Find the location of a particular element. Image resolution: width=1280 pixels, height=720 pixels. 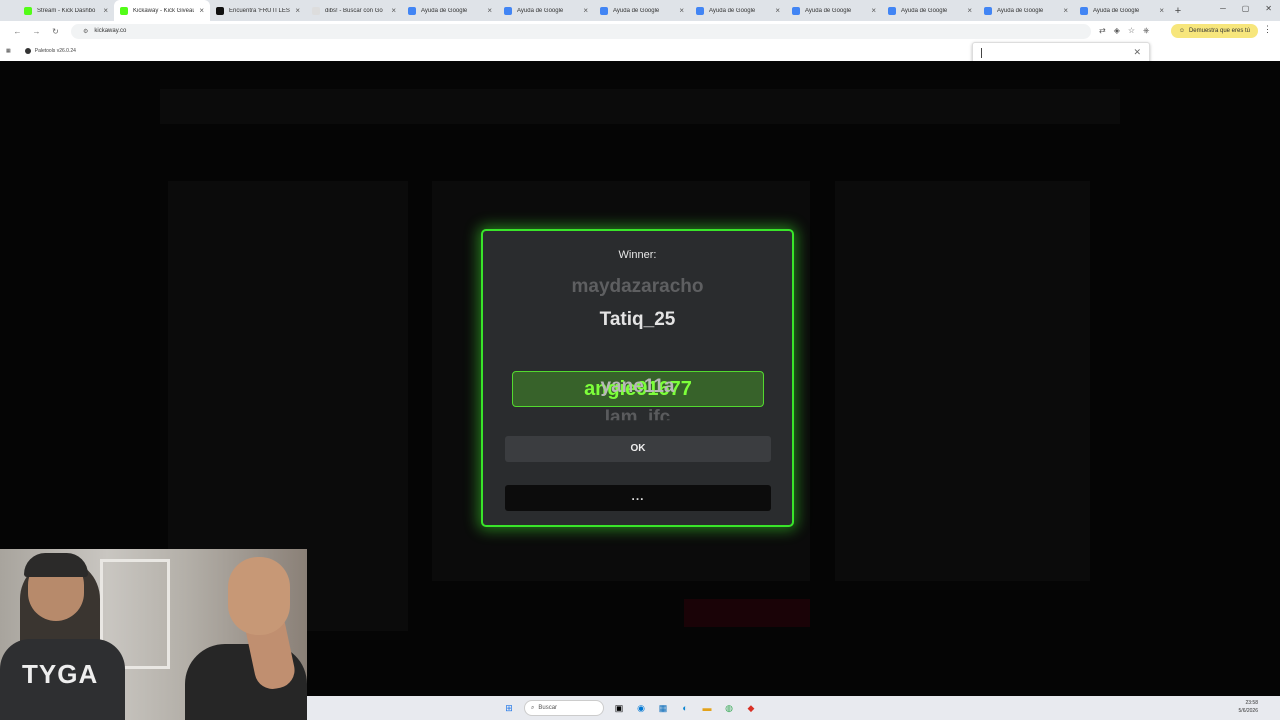

clock-time: 23:58 is located at coordinates (1251, 703).